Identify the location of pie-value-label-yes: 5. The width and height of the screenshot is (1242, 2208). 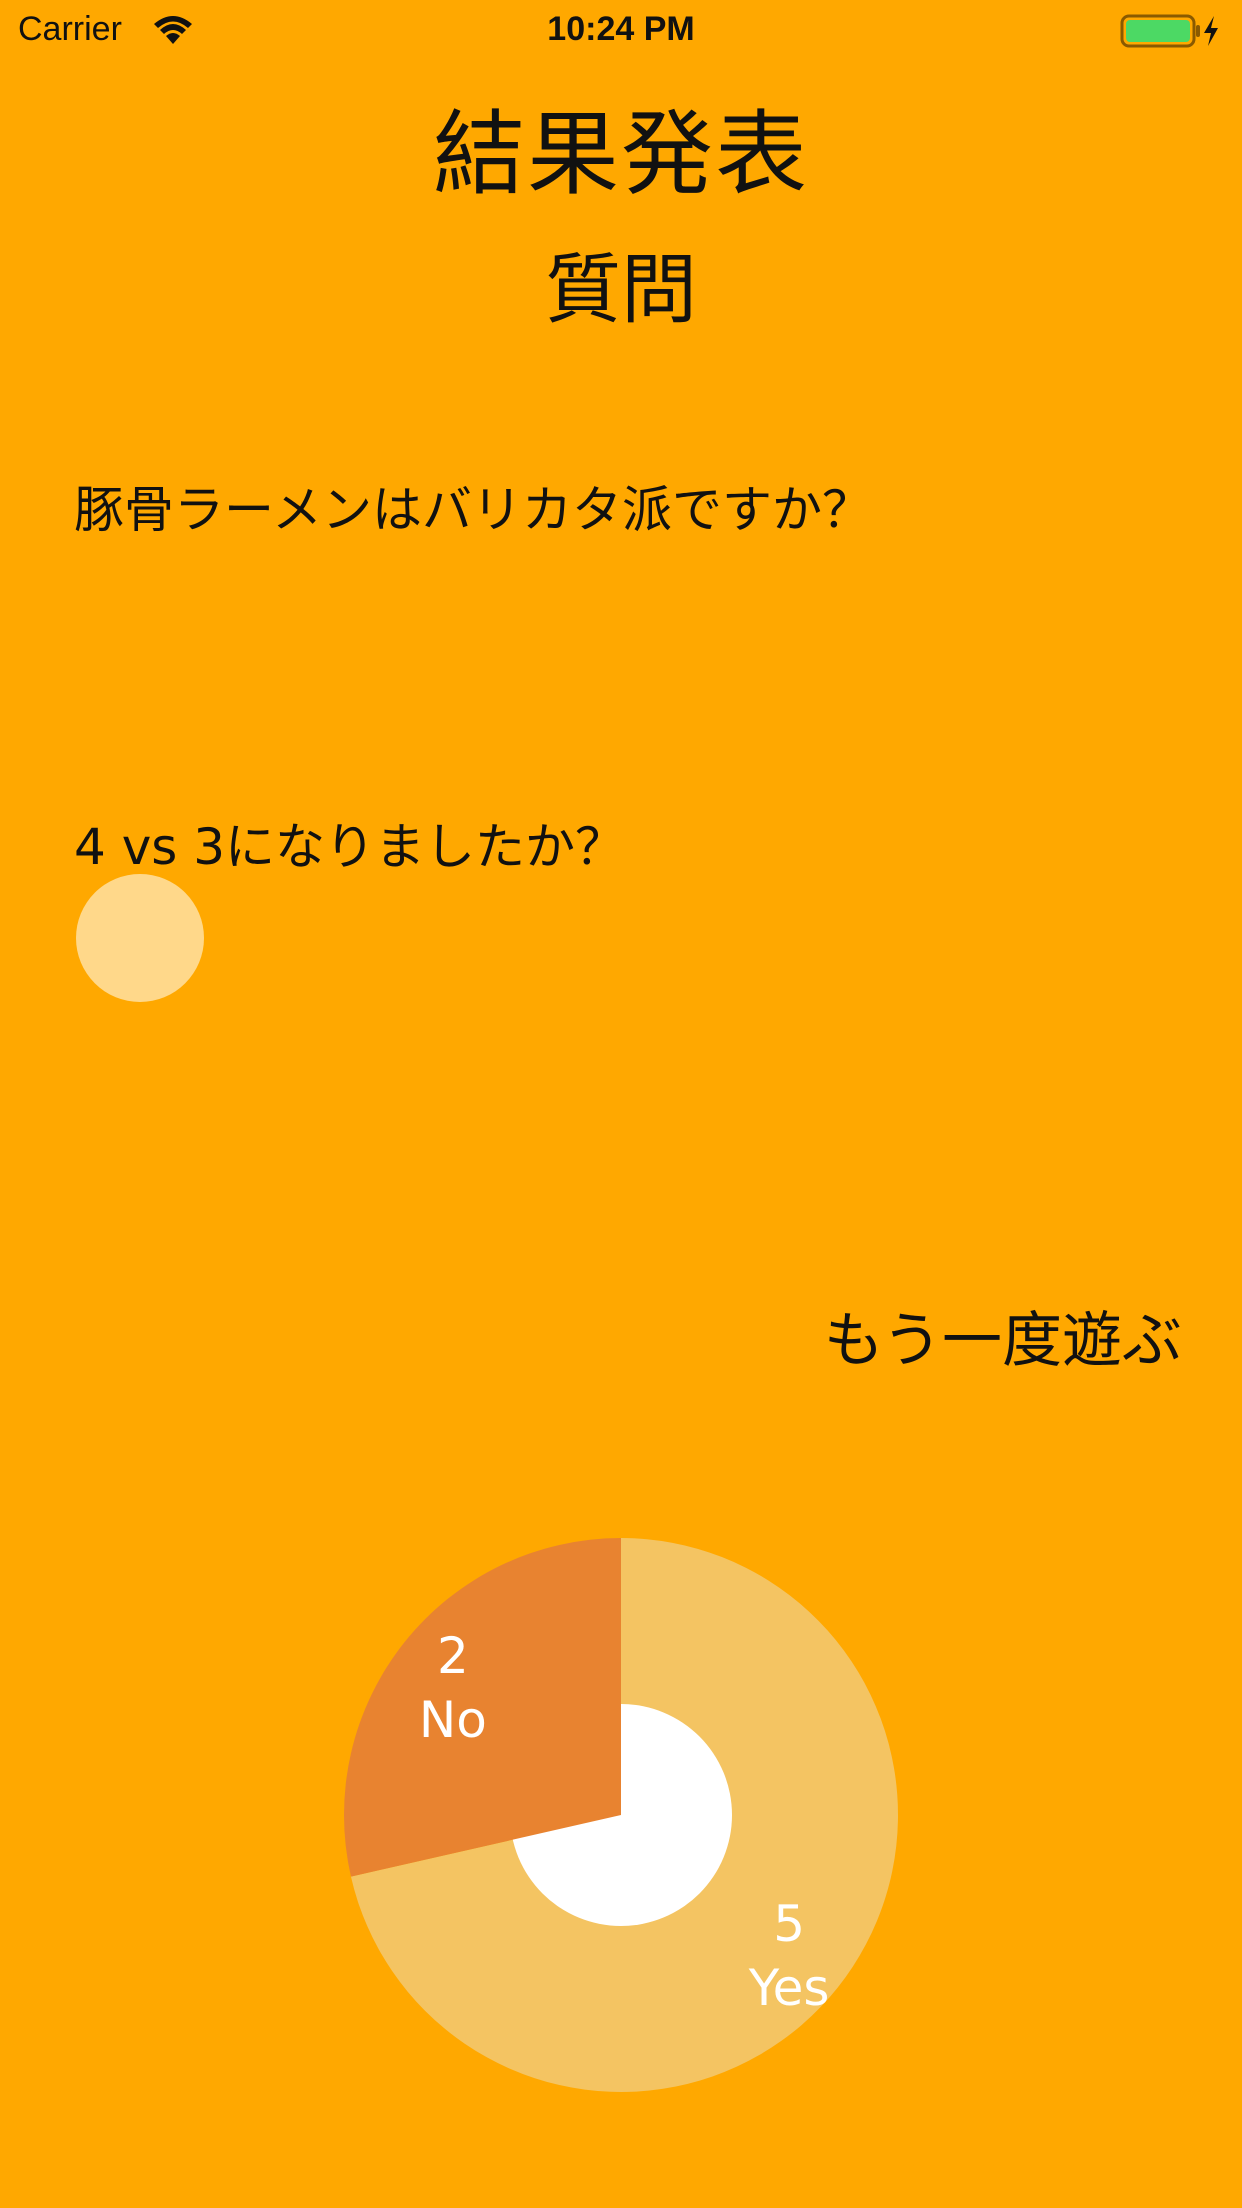
(789, 1924).